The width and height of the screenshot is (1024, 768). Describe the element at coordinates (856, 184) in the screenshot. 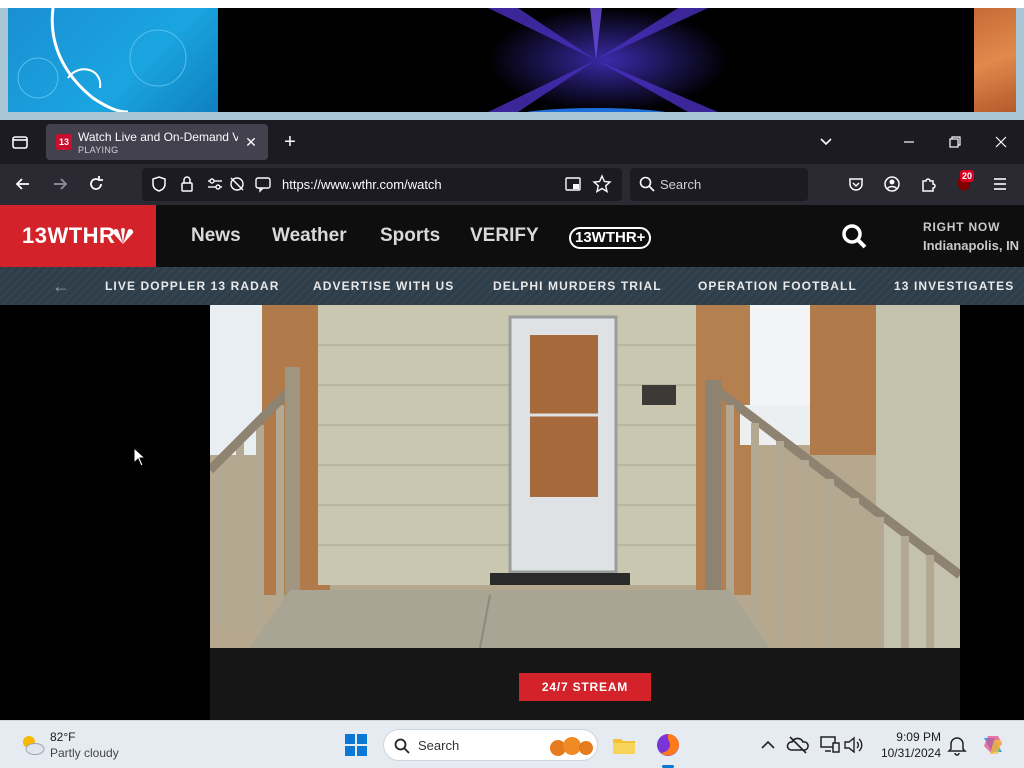

I see `pocket-icon` at that location.